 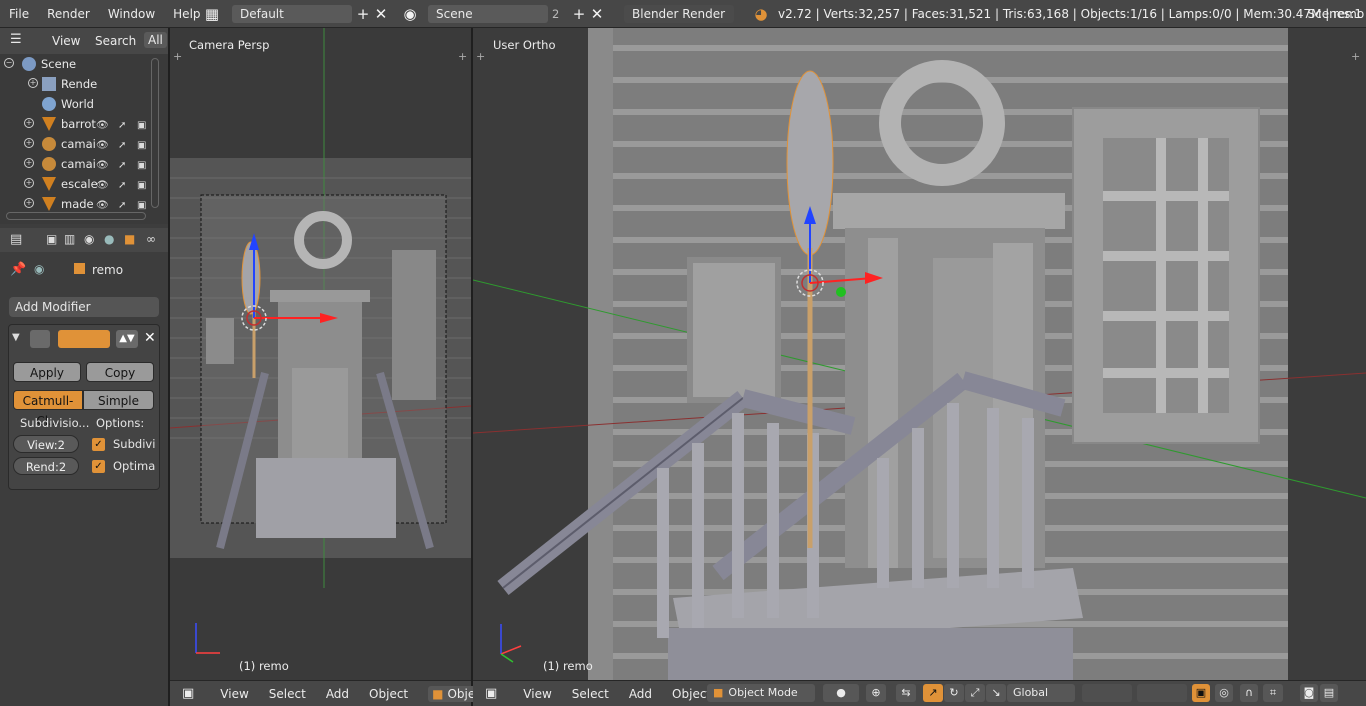 I want to click on rotate-manipulator-icon: ↻, so click(x=954, y=693).